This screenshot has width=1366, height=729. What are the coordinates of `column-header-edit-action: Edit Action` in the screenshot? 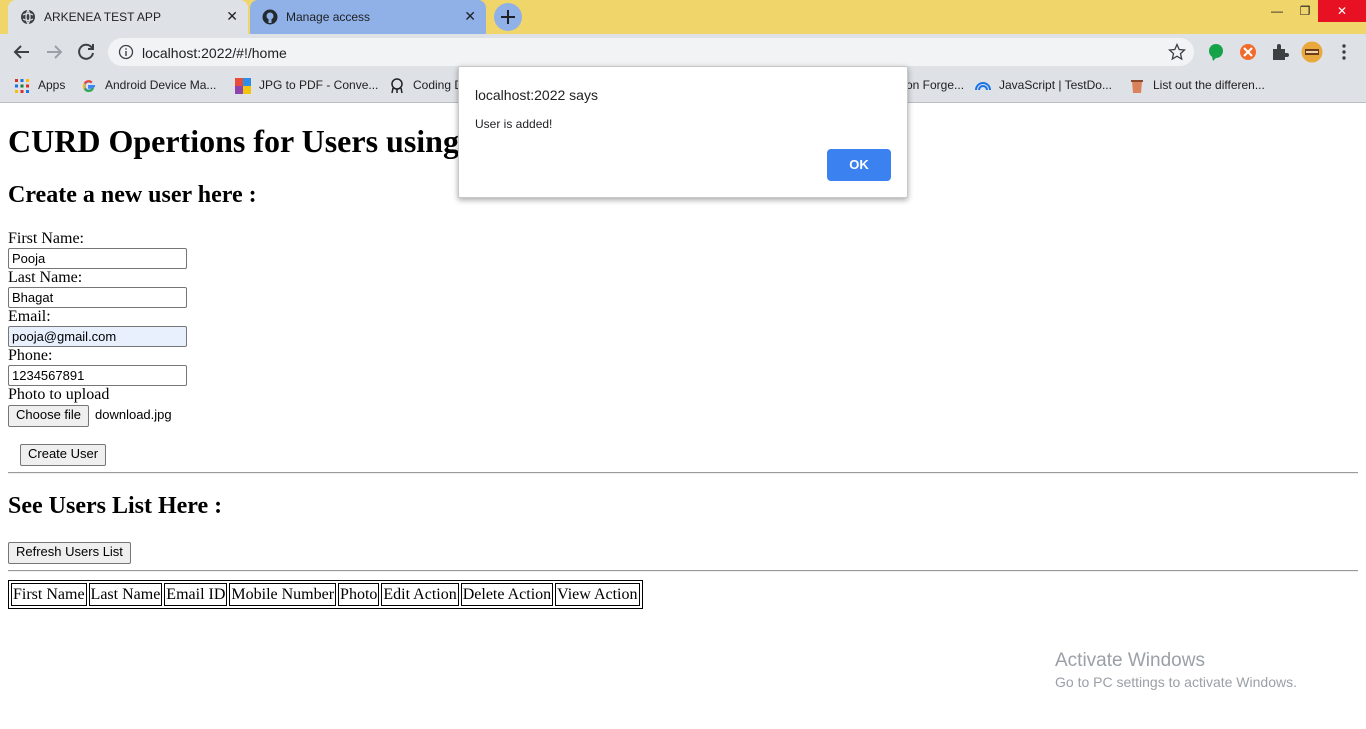 It's located at (420, 594).